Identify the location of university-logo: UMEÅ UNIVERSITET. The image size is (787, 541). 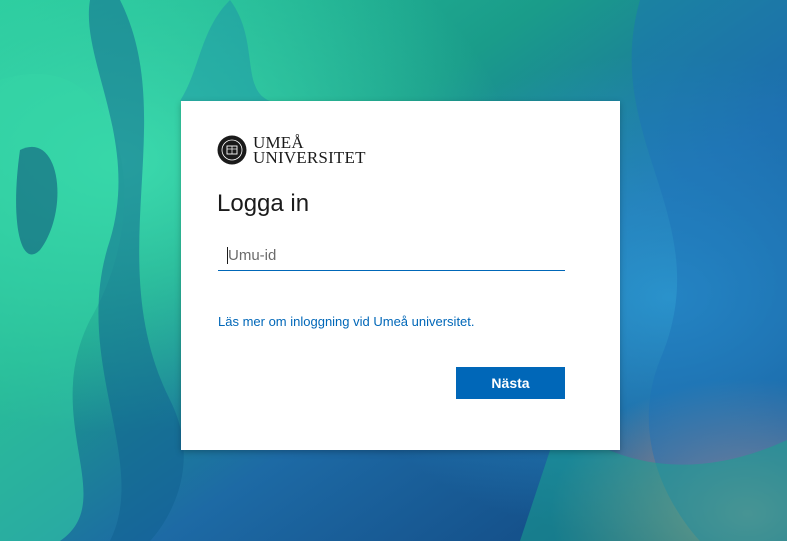
(291, 150).